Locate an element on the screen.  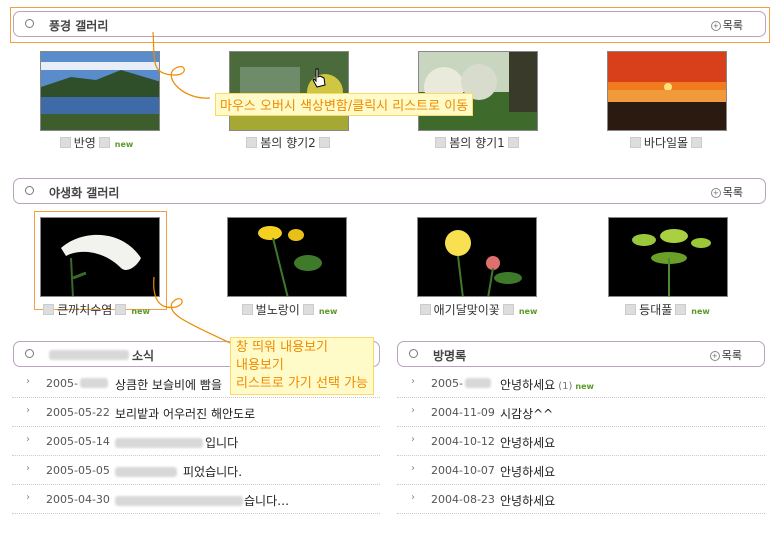
caption-spring-scent-1: 봄의 향기1 is located at coordinates (477, 142).